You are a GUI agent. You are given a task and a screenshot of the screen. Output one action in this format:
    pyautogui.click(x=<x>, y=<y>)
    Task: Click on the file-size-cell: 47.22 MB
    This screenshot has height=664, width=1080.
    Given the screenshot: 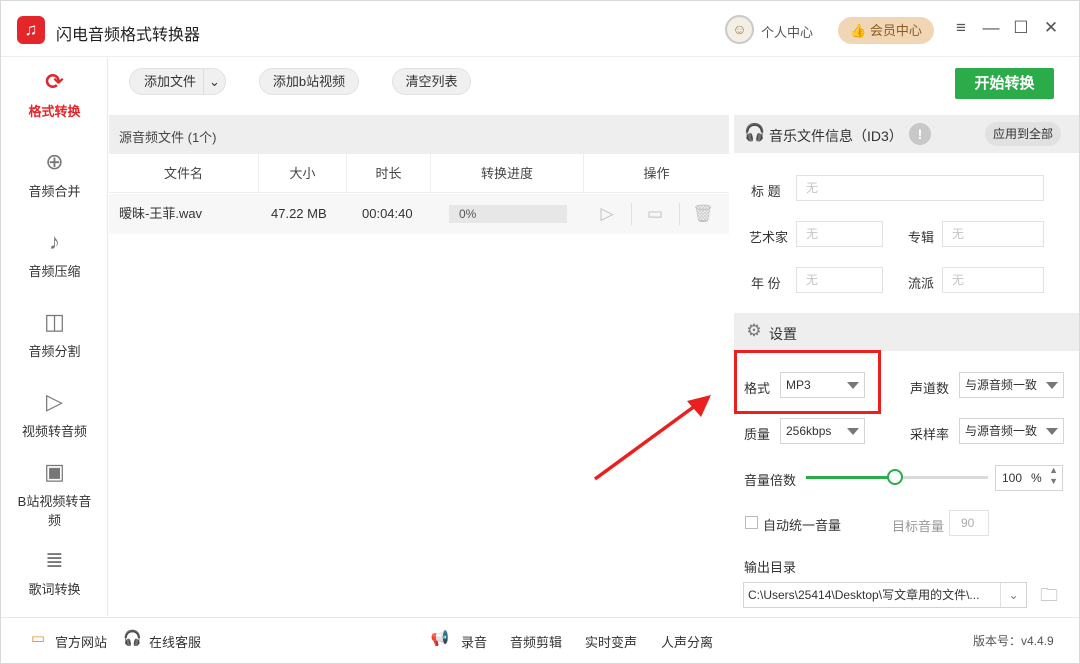 What is the action you would take?
    pyautogui.click(x=299, y=213)
    